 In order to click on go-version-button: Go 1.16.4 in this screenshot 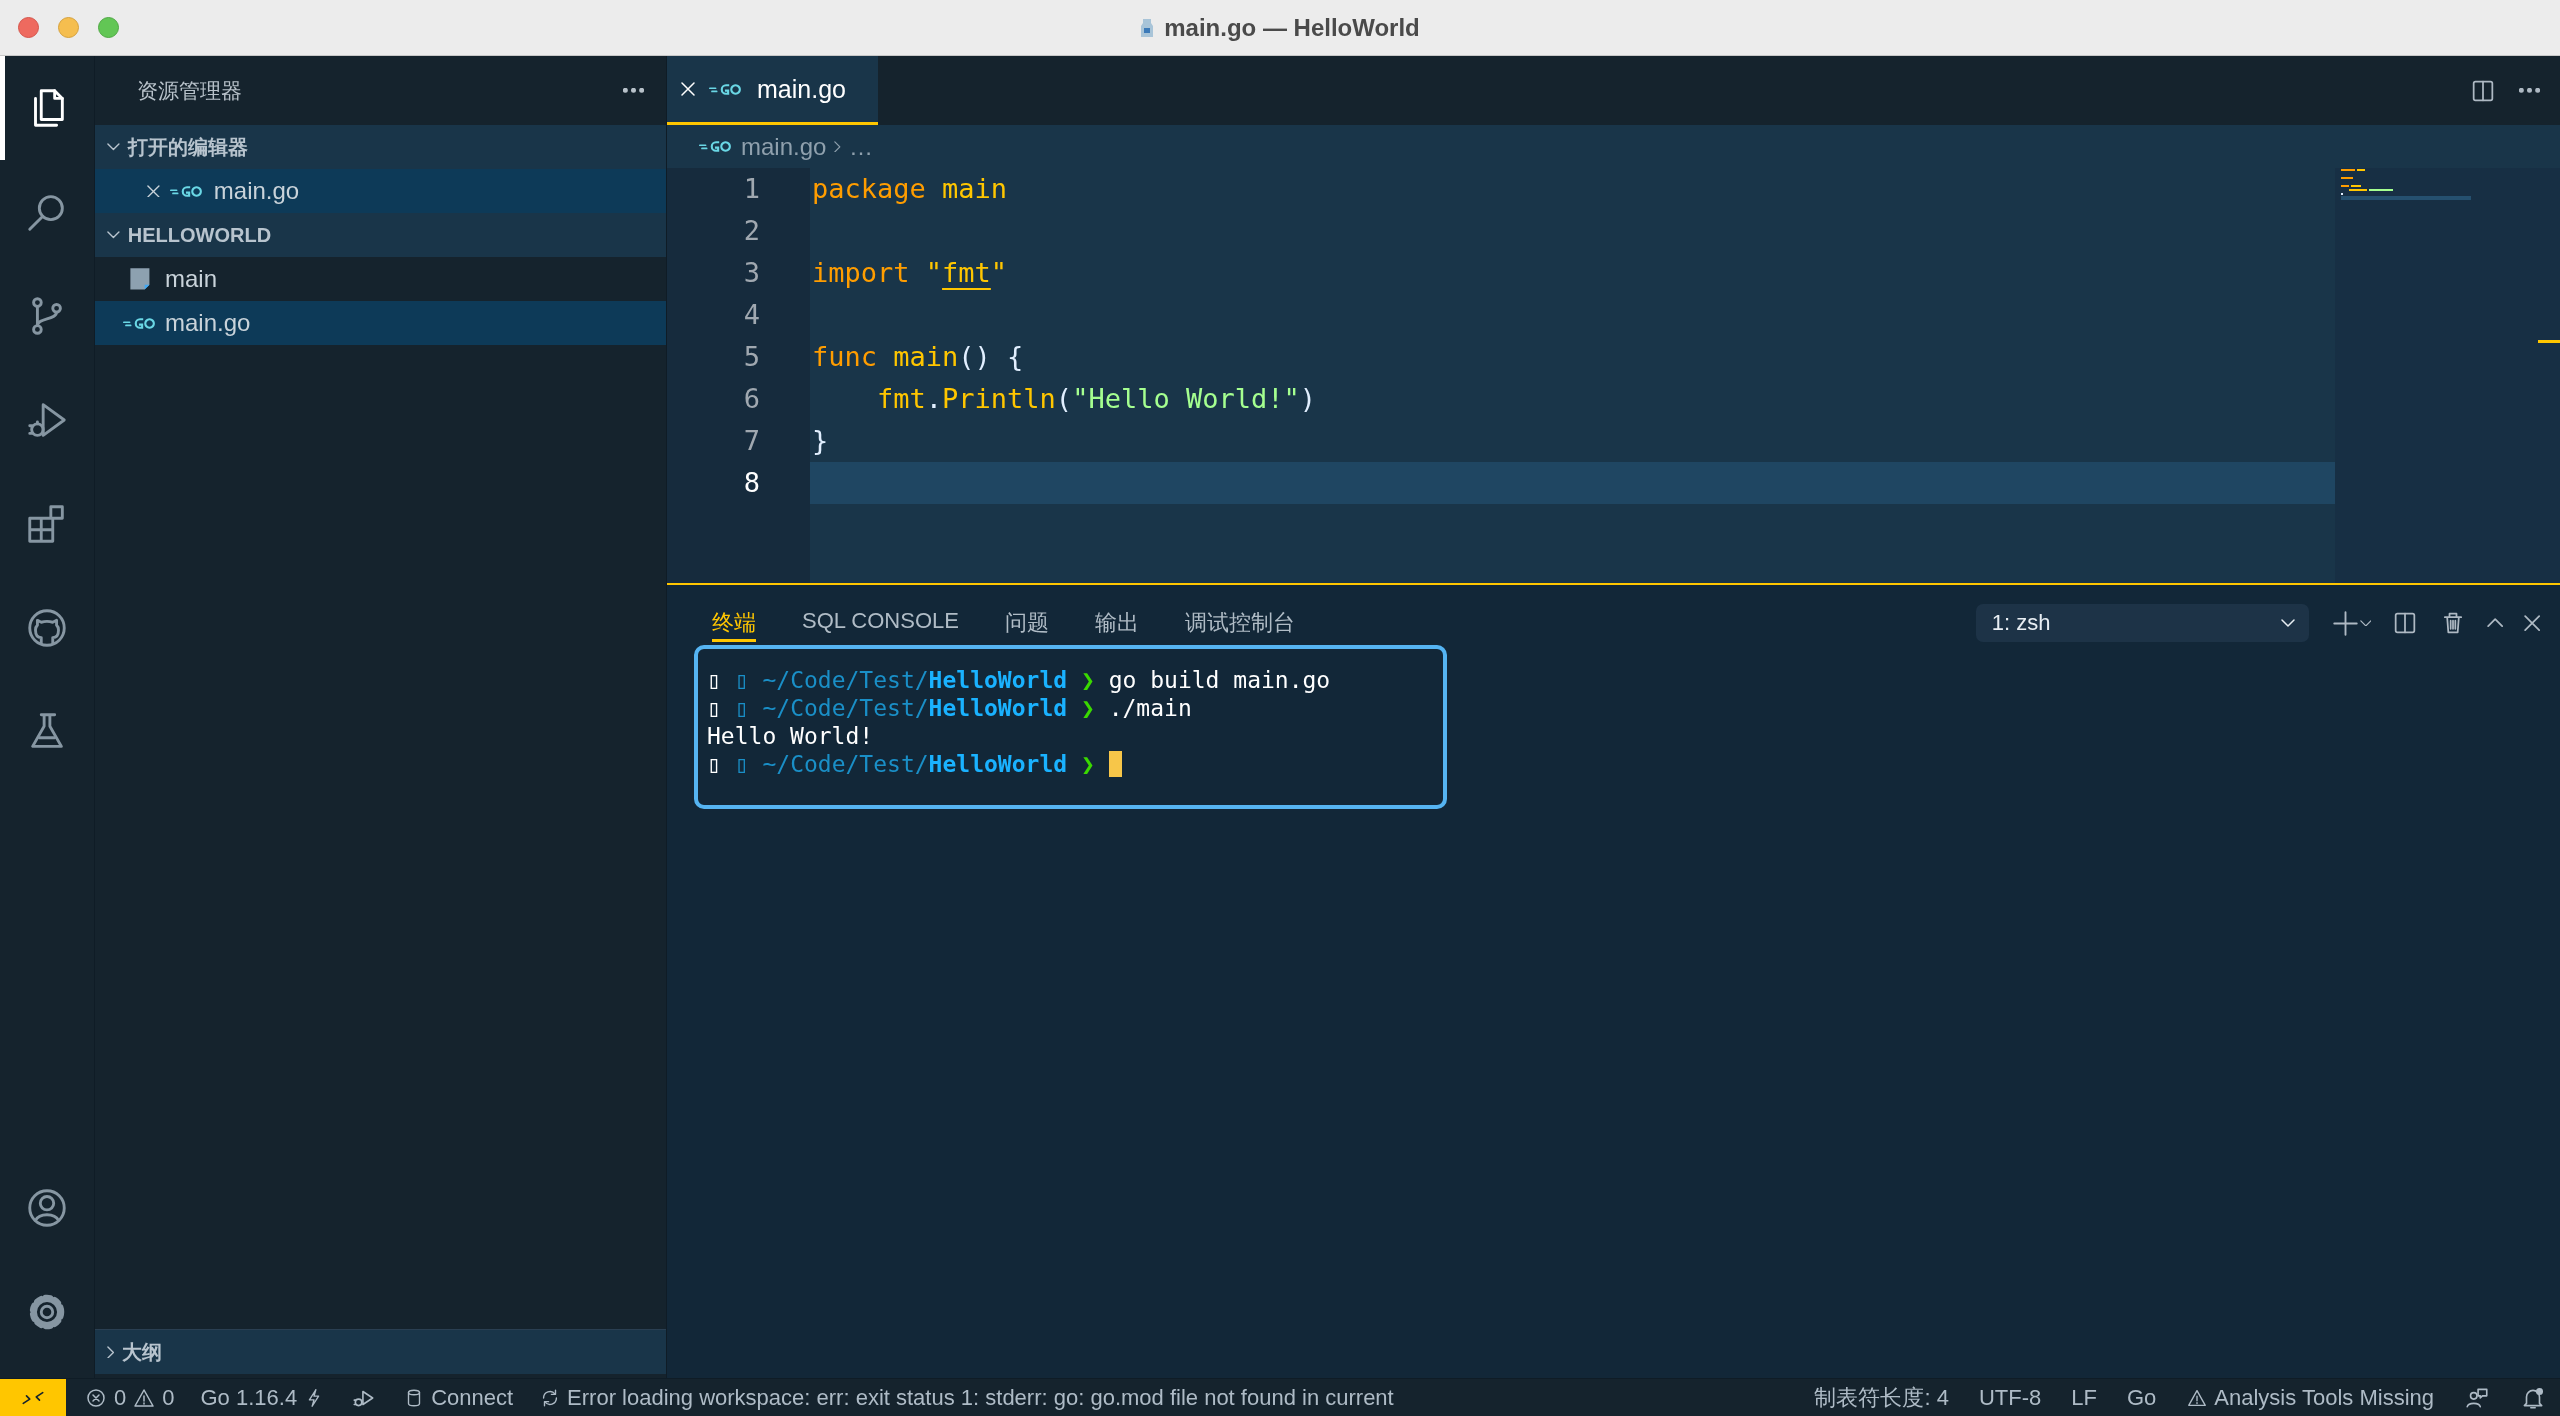, I will do `click(263, 1397)`.